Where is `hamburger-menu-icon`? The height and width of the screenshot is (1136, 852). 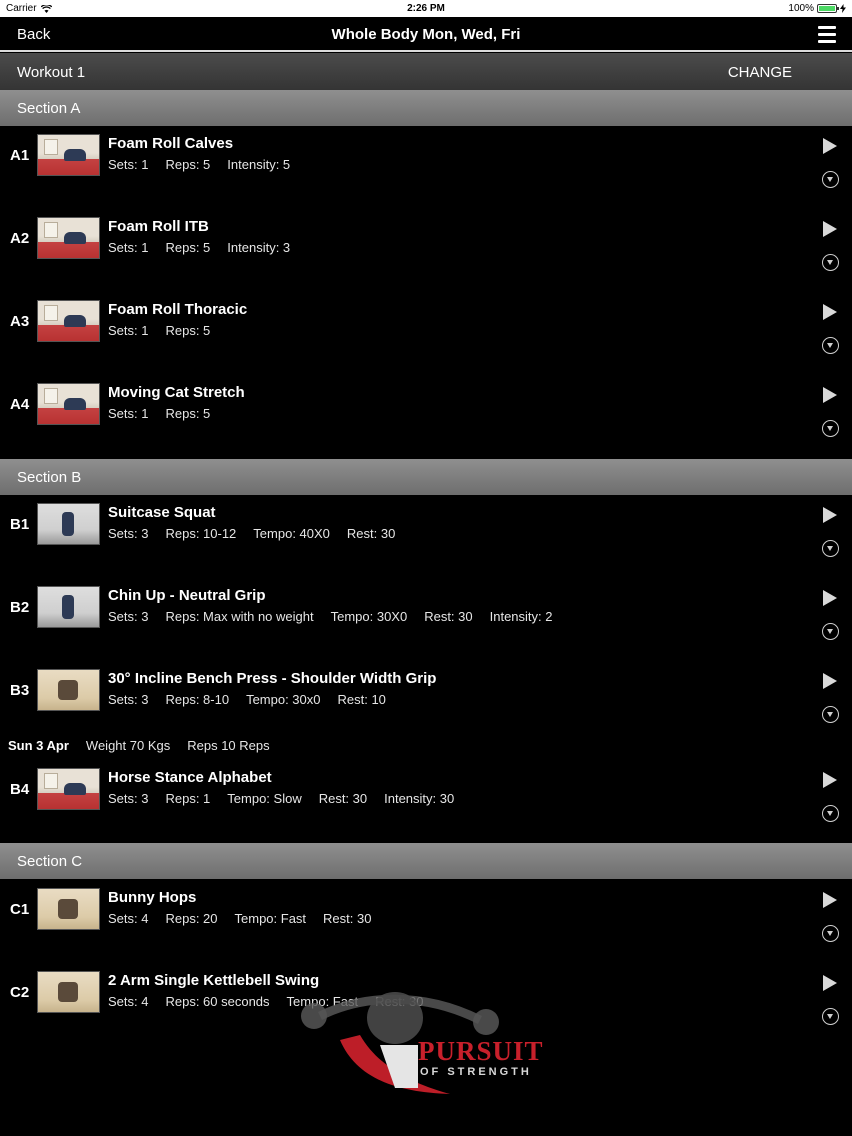
hamburger-menu-icon is located at coordinates (827, 34).